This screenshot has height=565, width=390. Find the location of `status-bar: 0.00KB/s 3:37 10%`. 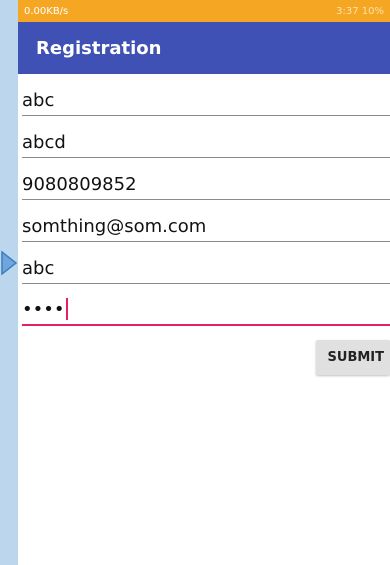

status-bar: 0.00KB/s 3:37 10% is located at coordinates (204, 11).